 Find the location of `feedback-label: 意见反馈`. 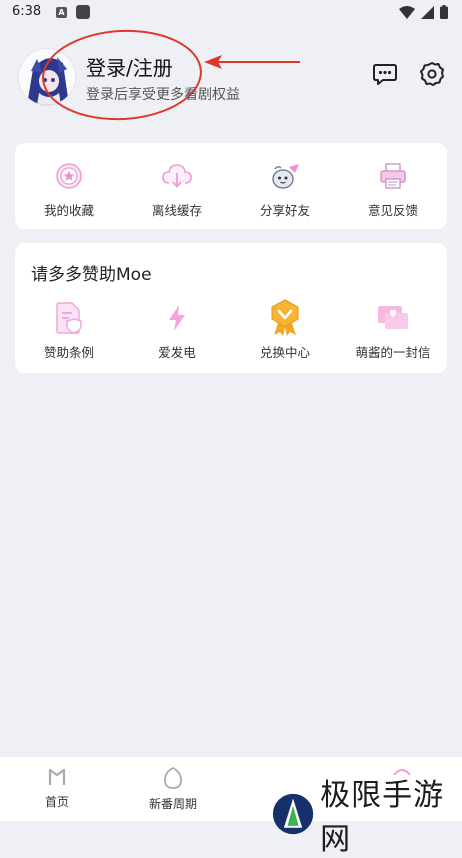

feedback-label: 意见反馈 is located at coordinates (392, 210).